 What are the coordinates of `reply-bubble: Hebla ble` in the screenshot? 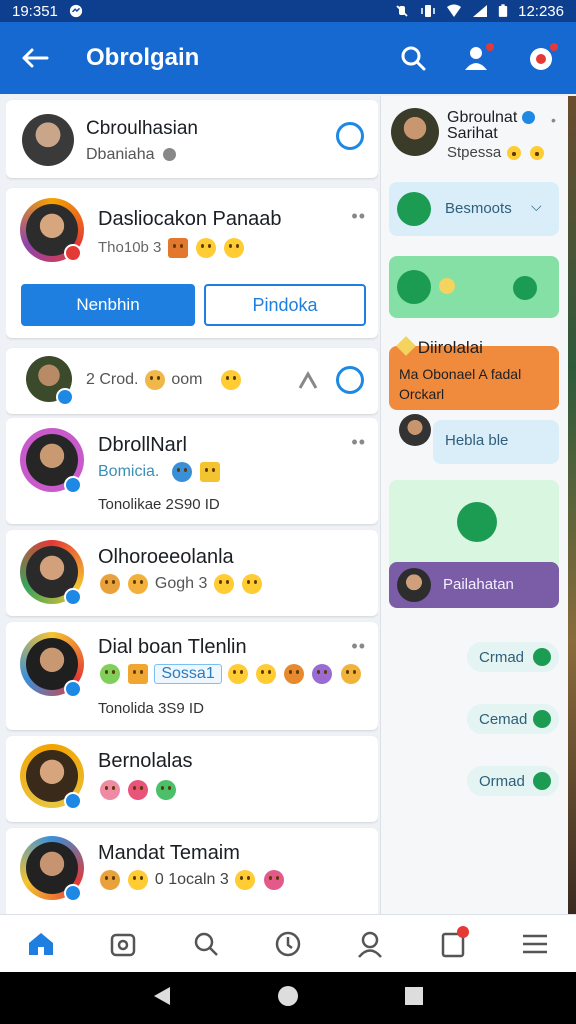 It's located at (496, 442).